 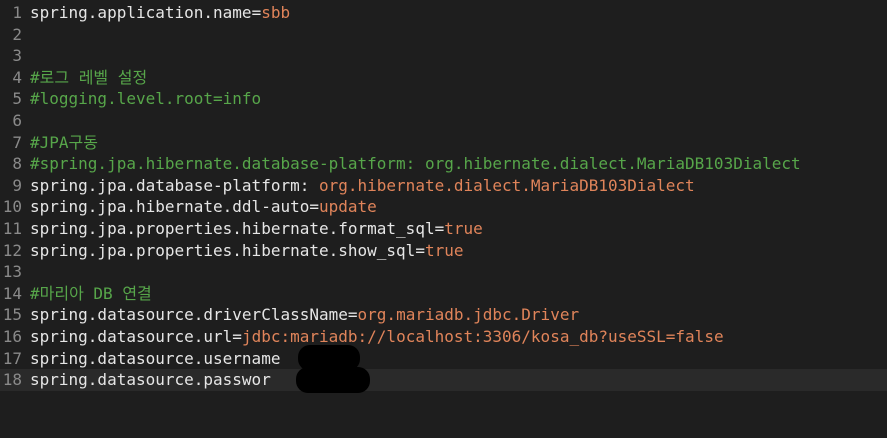 What do you see at coordinates (146, 99) in the screenshot?
I see `comment: #logging.level.root=info` at bounding box center [146, 99].